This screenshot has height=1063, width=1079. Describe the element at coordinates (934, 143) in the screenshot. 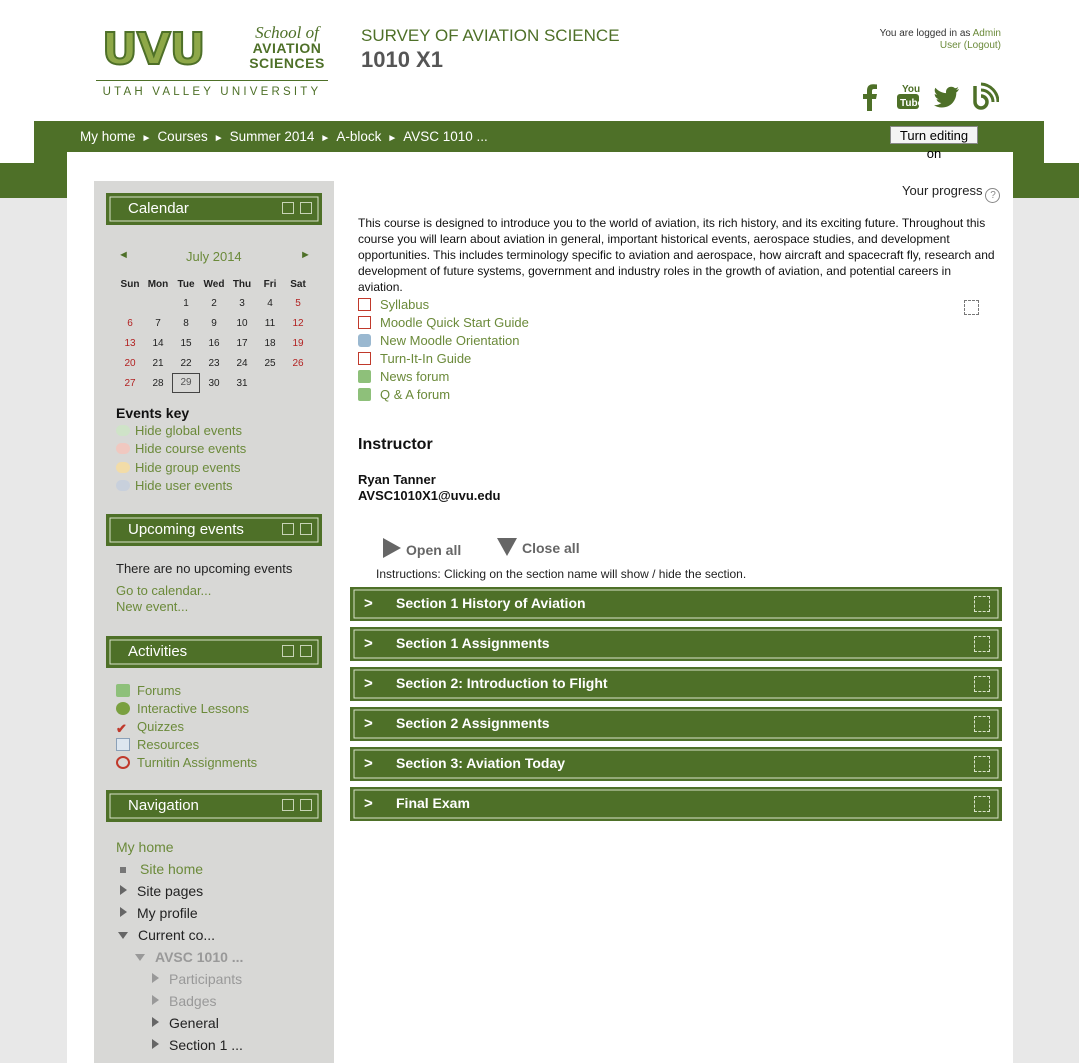

I see `turn-editing-on-button: Turn editing on` at that location.